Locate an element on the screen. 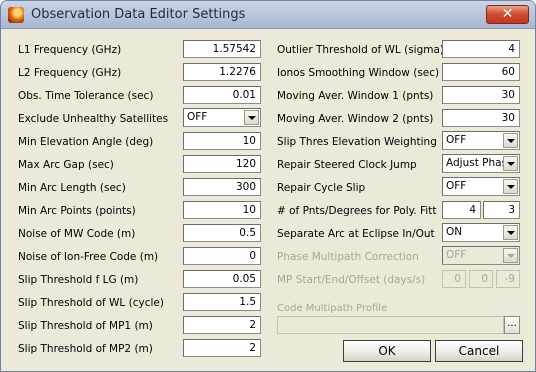 This screenshot has height=372, width=536. l2-frequency-field: 1.2276 is located at coordinates (222, 72).